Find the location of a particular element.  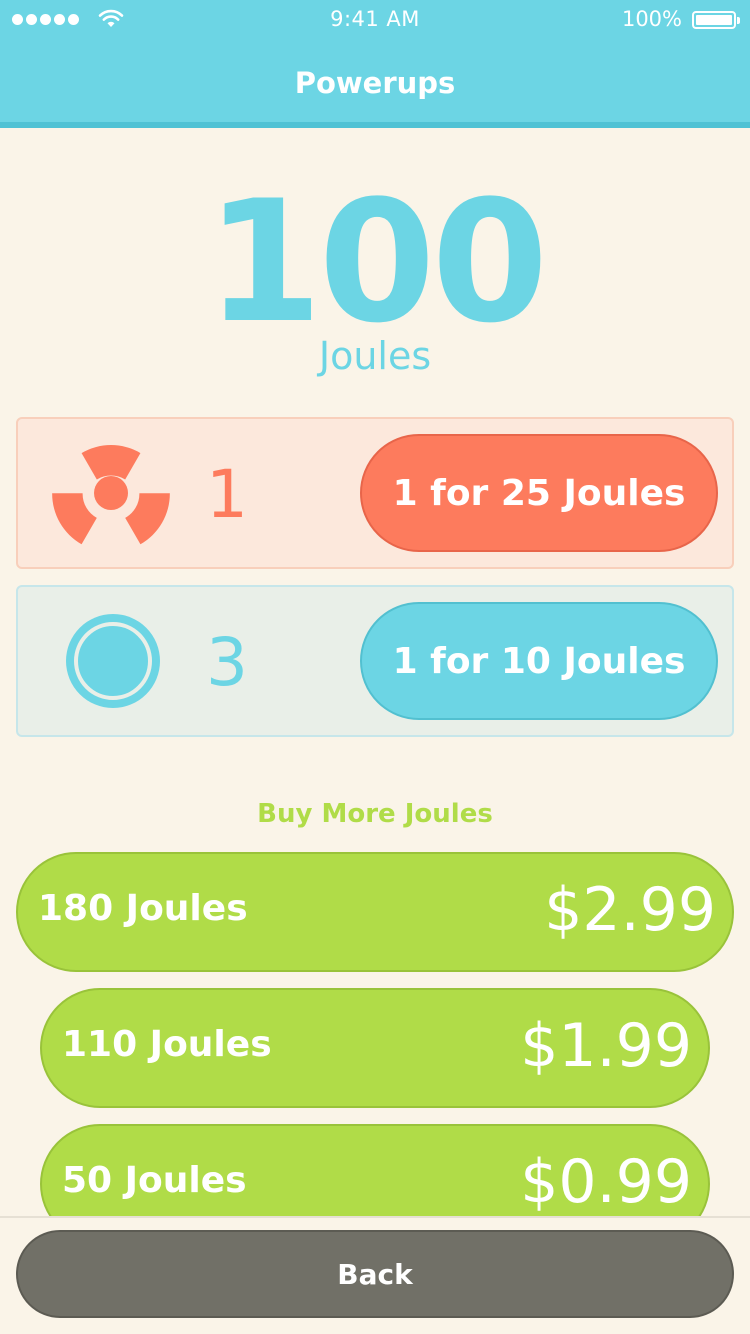

battery-icon is located at coordinates (716, 20).